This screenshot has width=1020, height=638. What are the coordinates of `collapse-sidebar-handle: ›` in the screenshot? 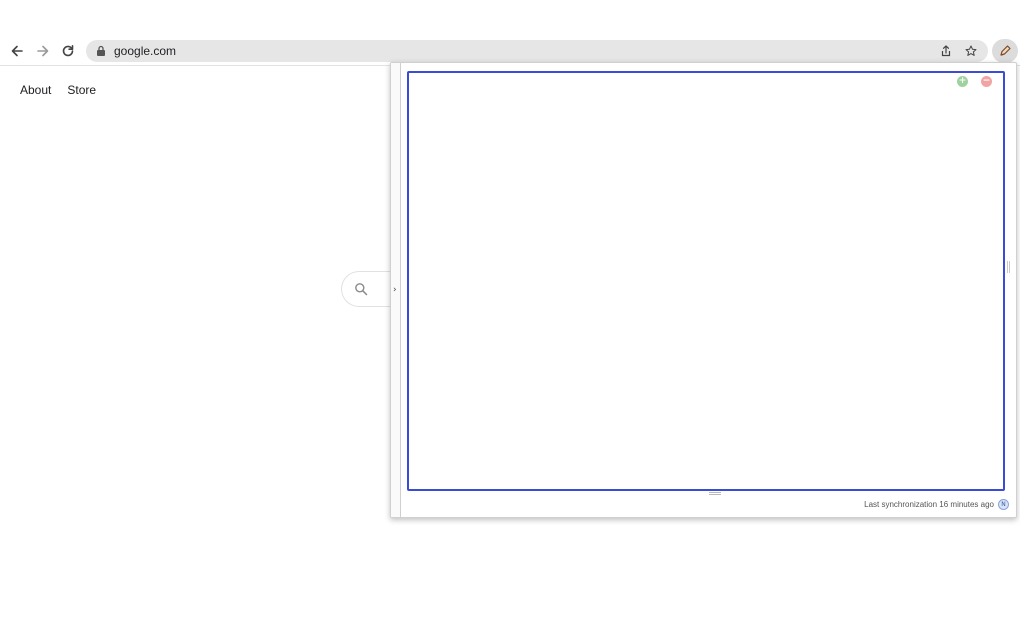 It's located at (396, 290).